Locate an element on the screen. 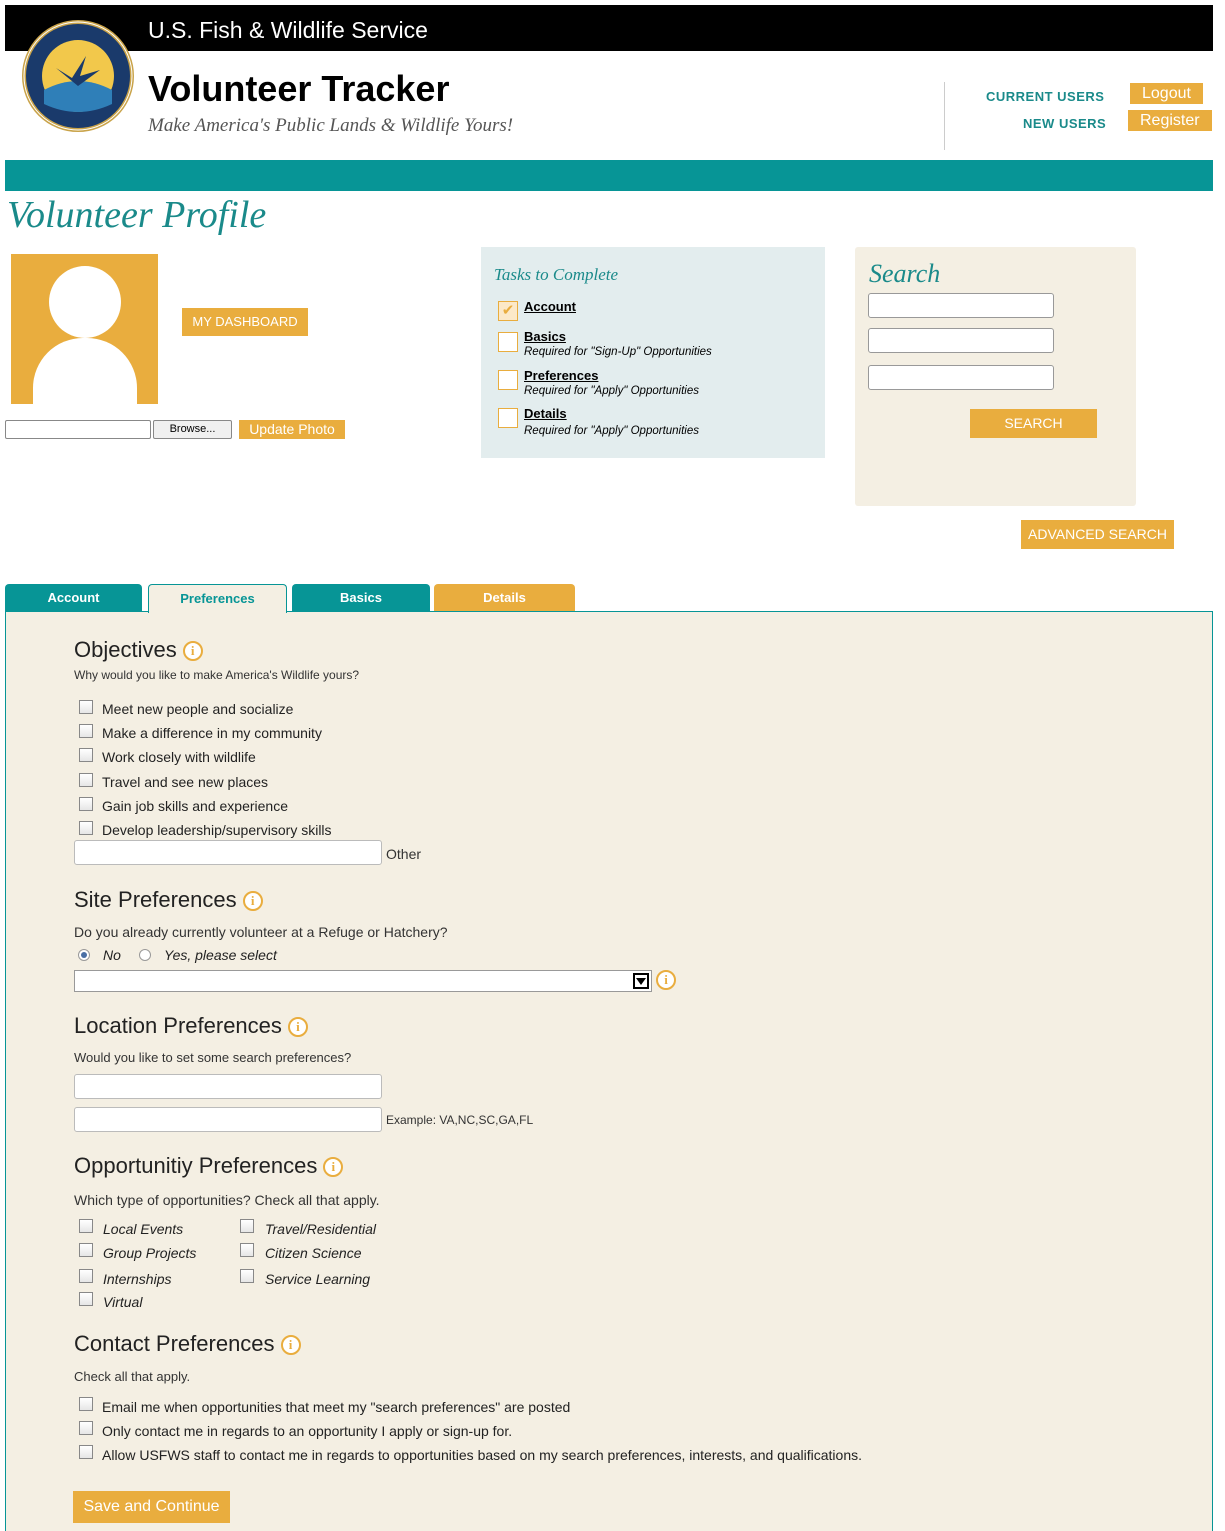  task-details-note: Required for "Apply" Opportunities is located at coordinates (612, 431).